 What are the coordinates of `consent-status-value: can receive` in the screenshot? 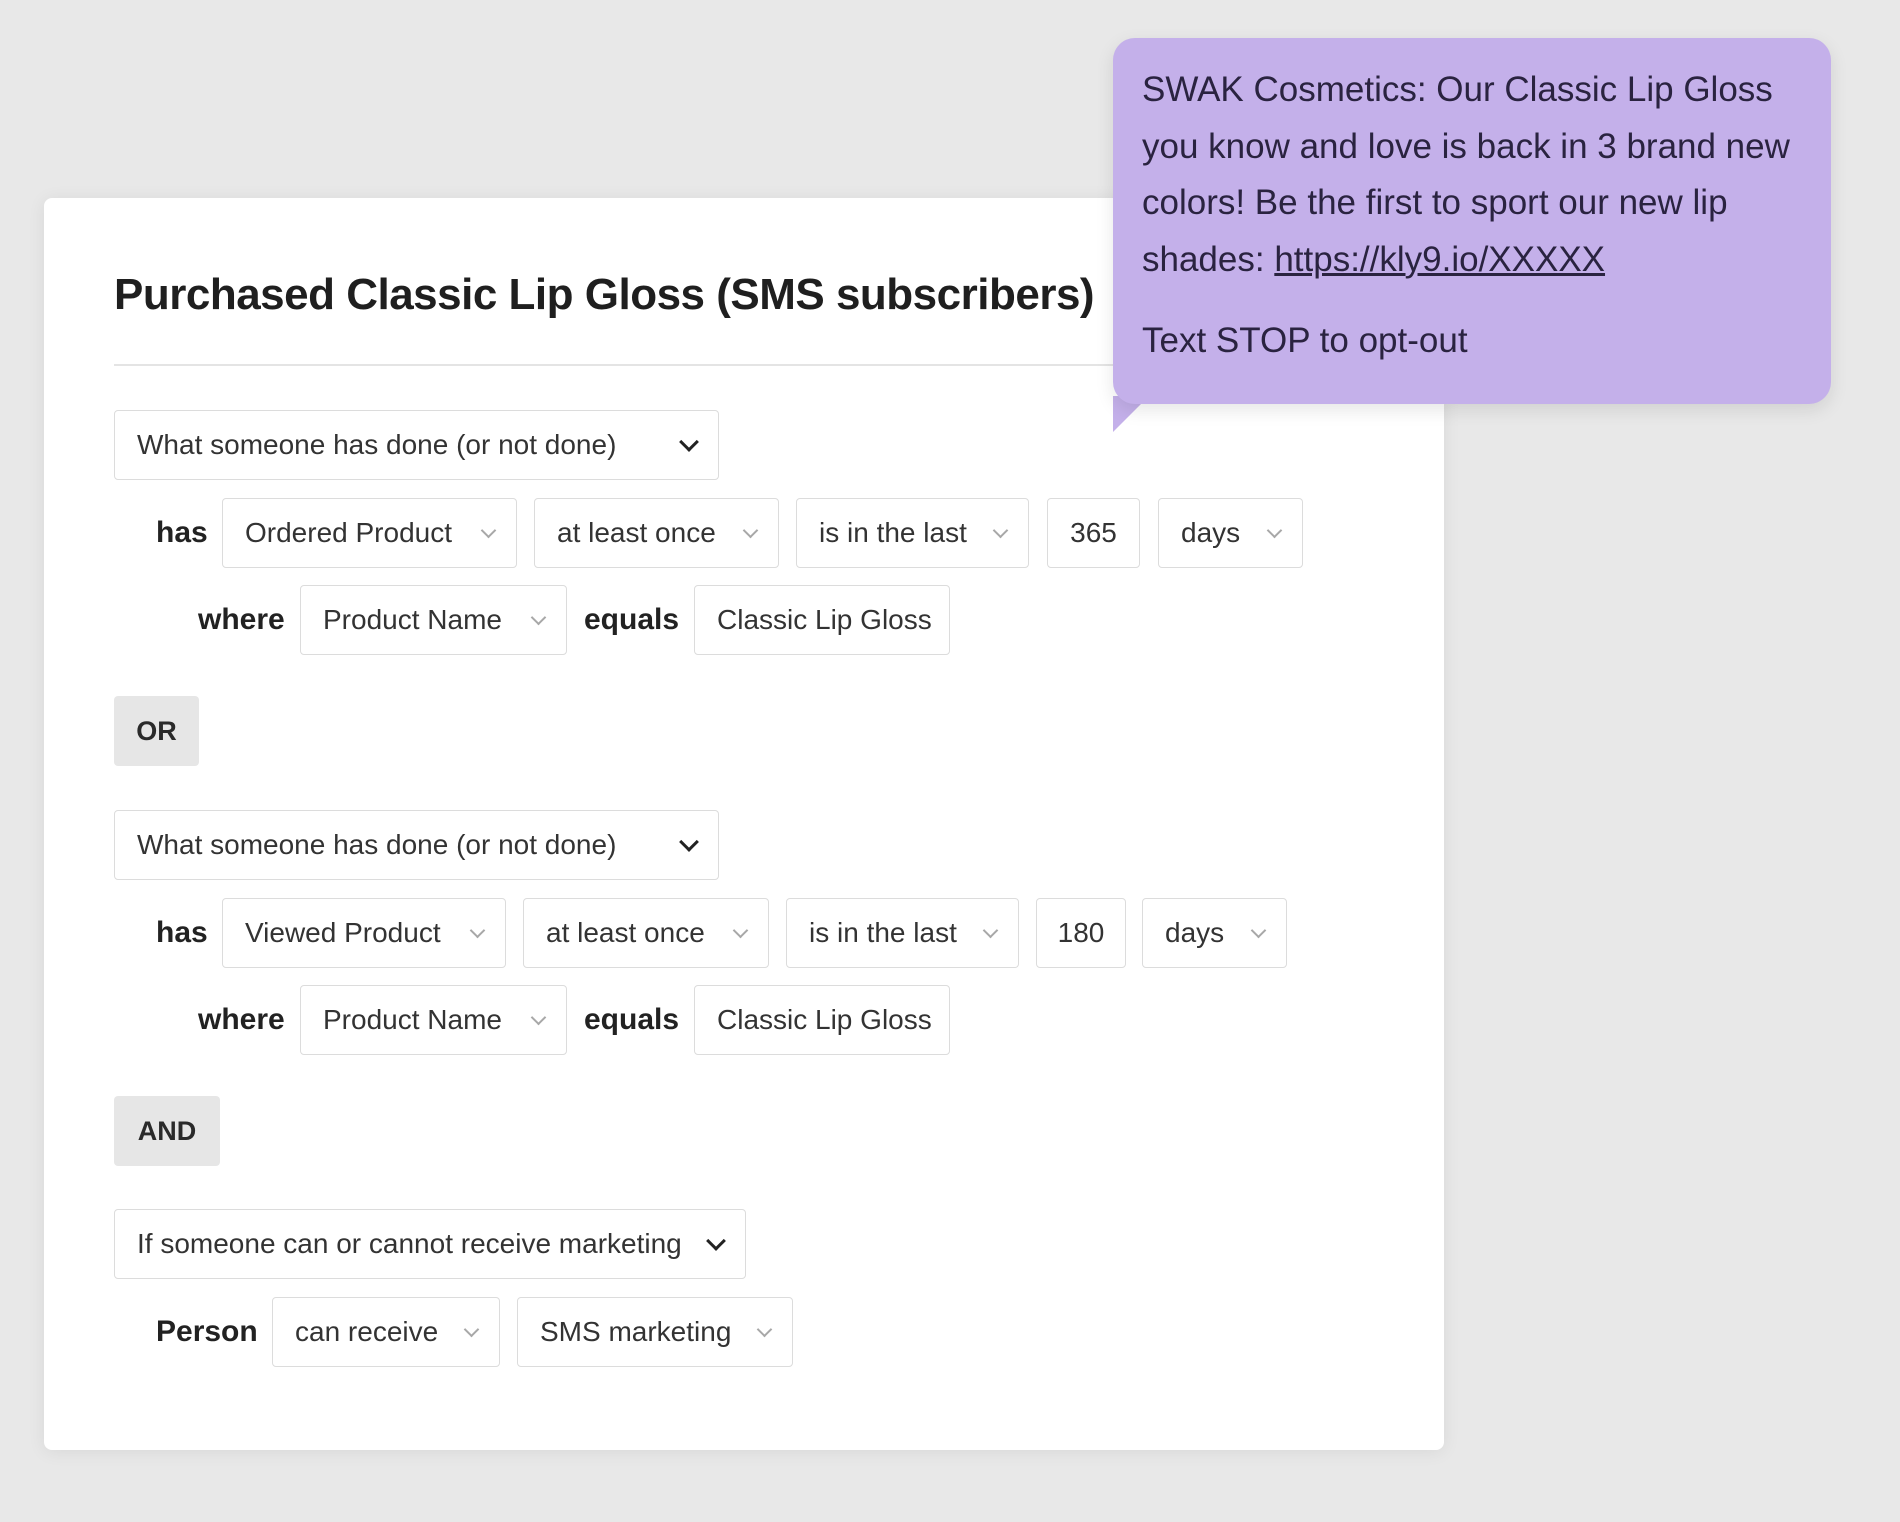 It's located at (367, 1331).